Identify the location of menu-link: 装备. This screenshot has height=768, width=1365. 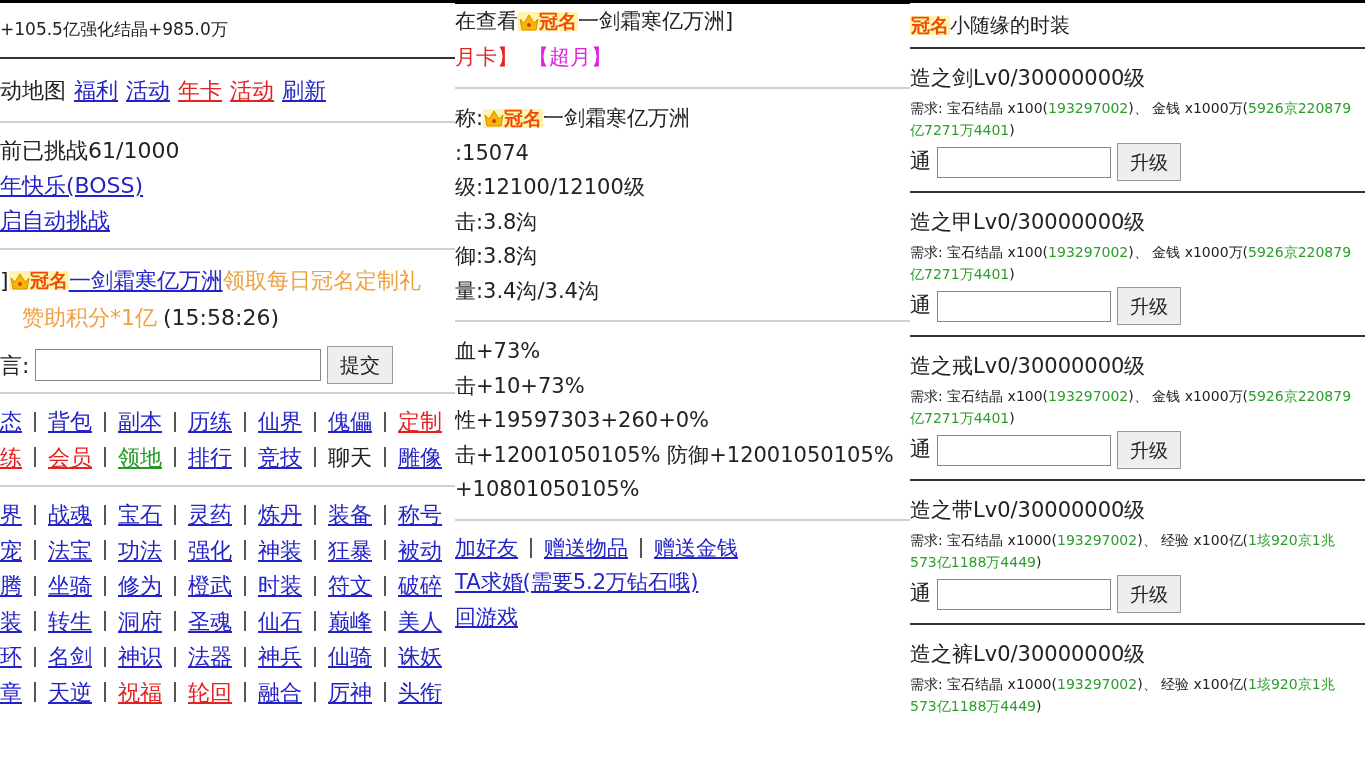
(350, 515).